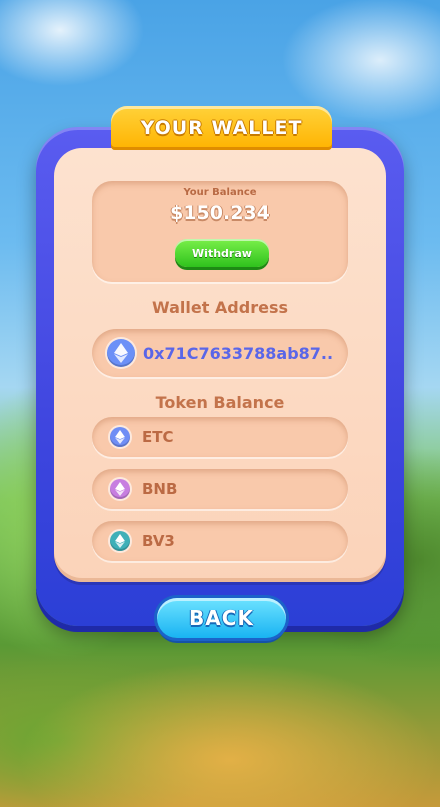  I want to click on back-button: BACK, so click(221, 618).